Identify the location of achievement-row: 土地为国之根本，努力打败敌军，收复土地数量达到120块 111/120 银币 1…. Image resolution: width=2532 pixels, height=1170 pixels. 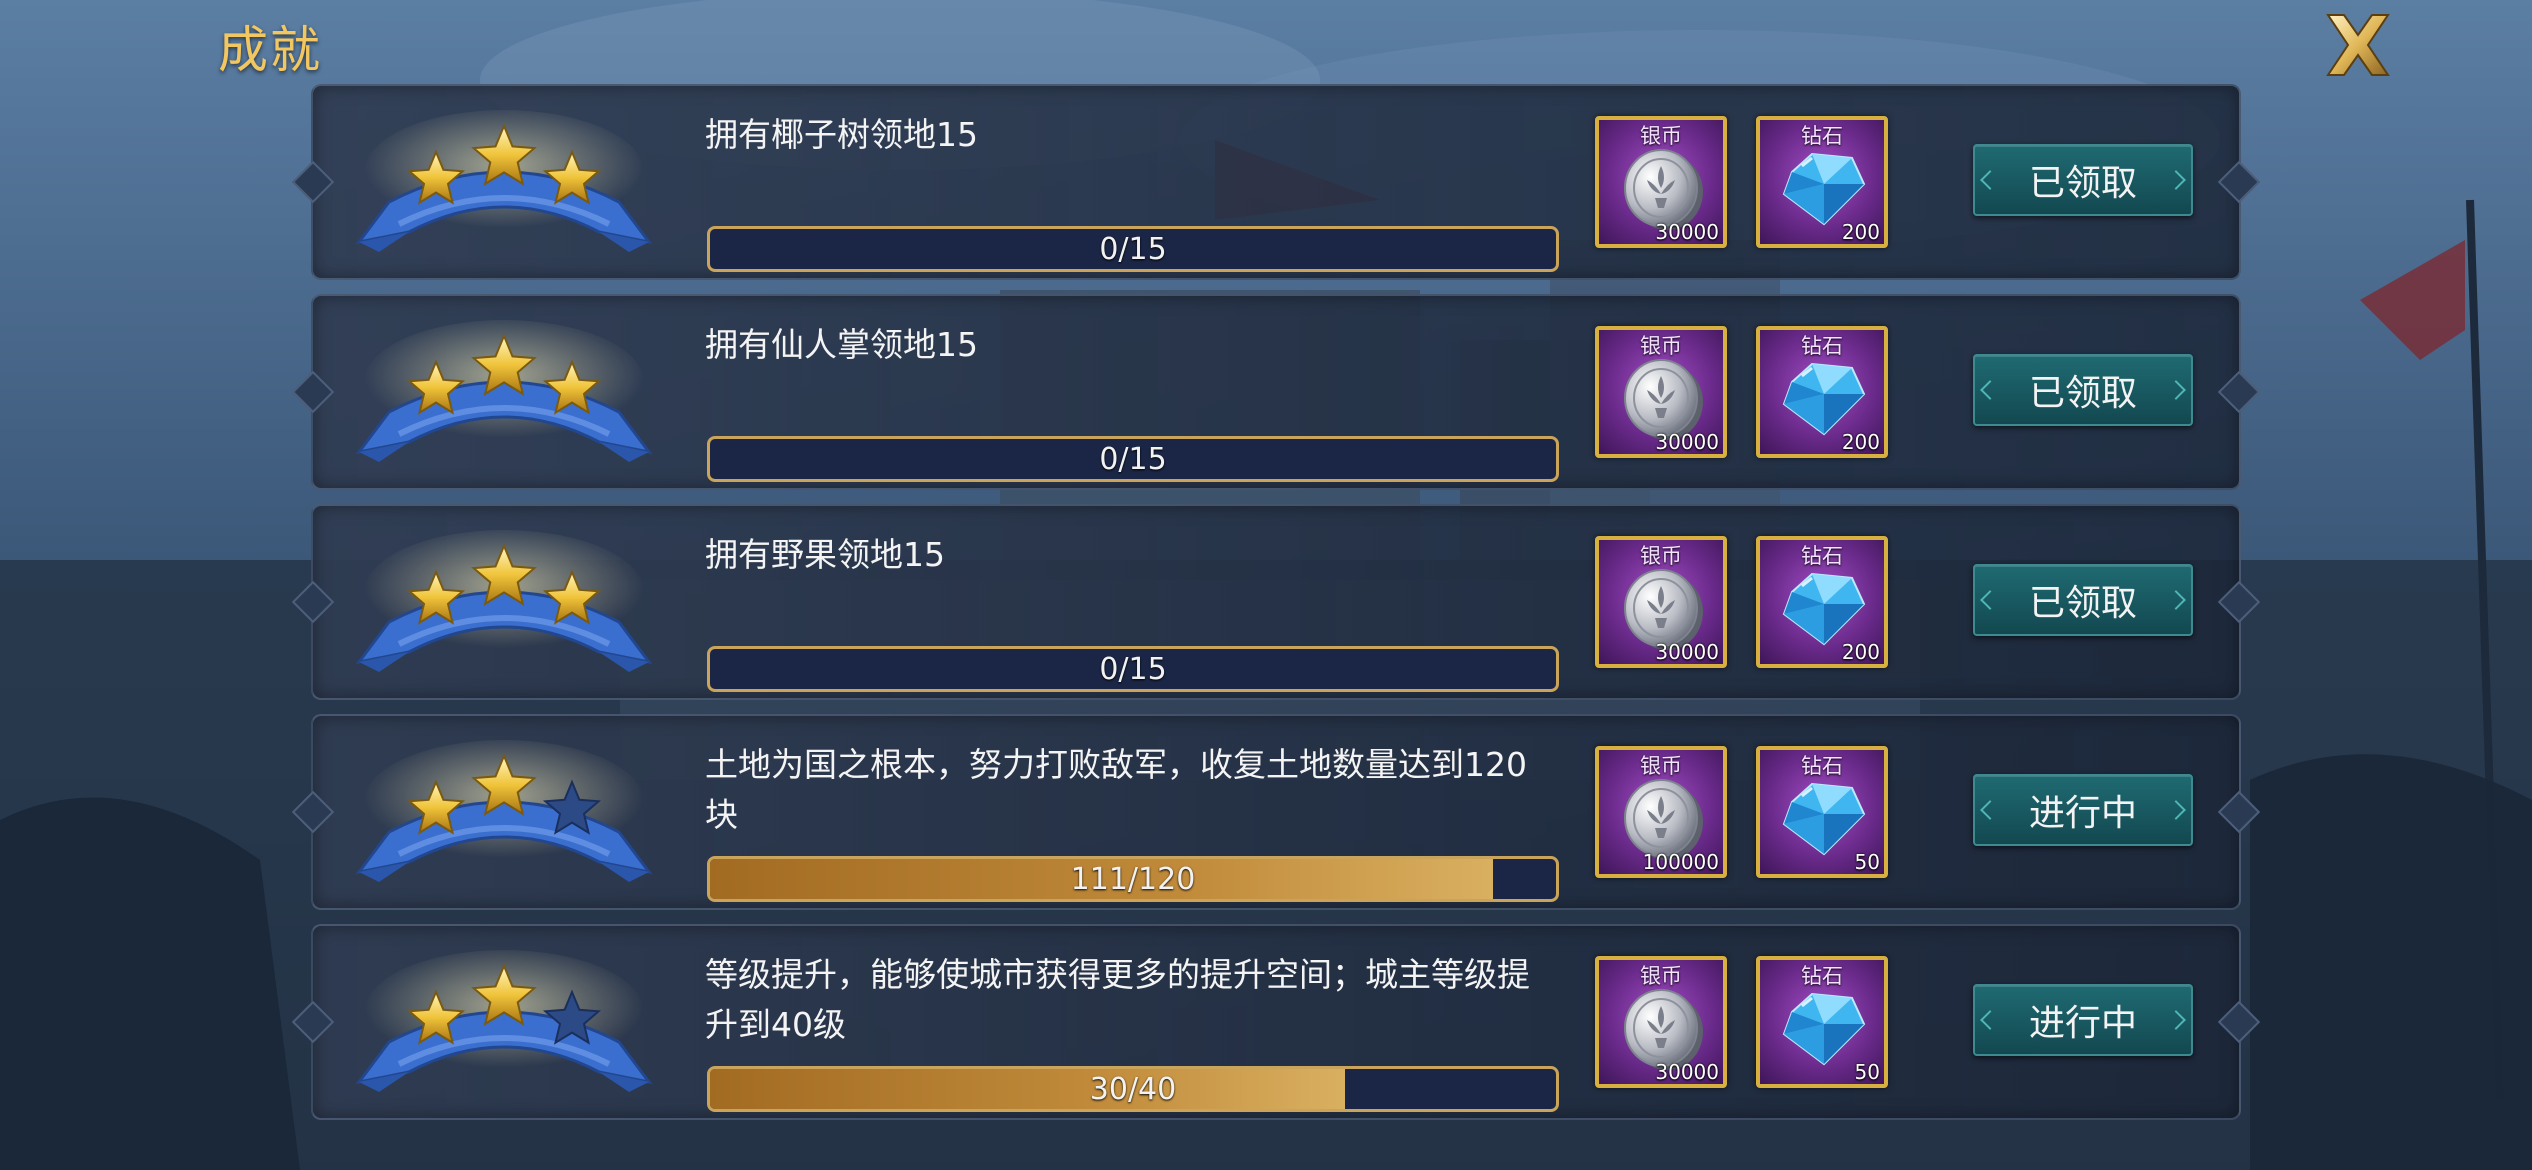
(1276, 812).